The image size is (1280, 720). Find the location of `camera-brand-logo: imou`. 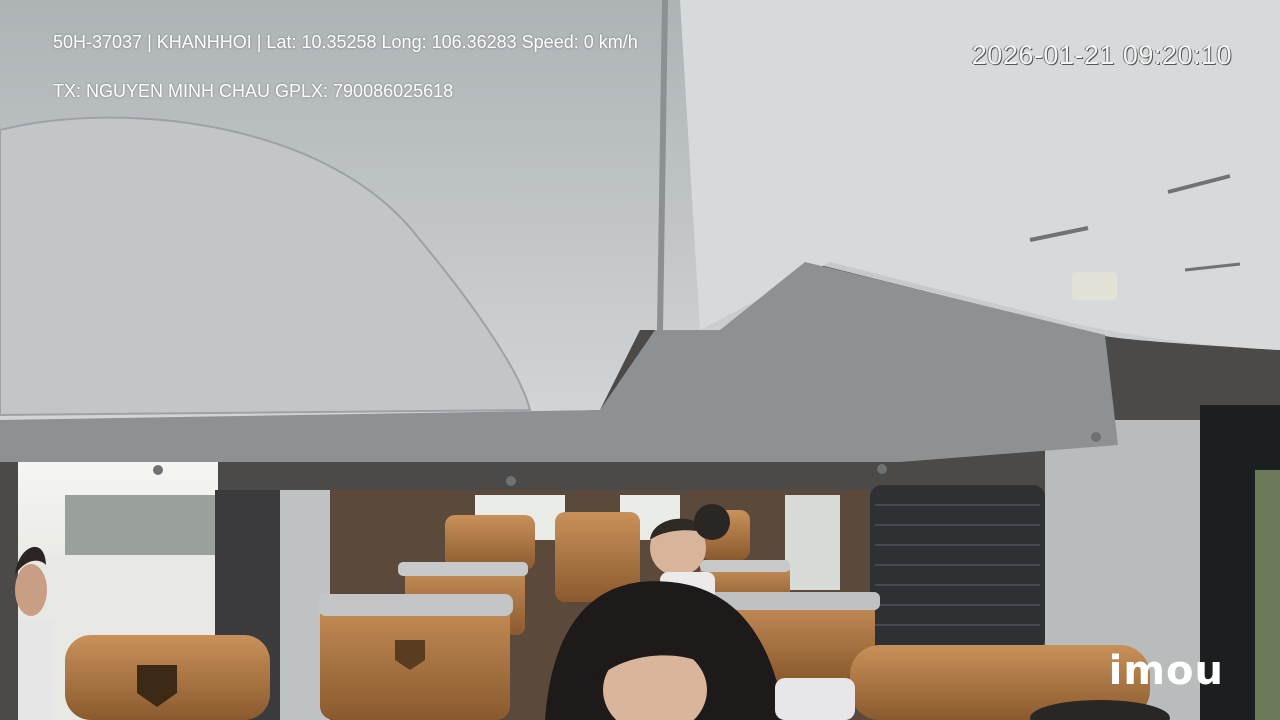

camera-brand-logo: imou is located at coordinates (1166, 671).